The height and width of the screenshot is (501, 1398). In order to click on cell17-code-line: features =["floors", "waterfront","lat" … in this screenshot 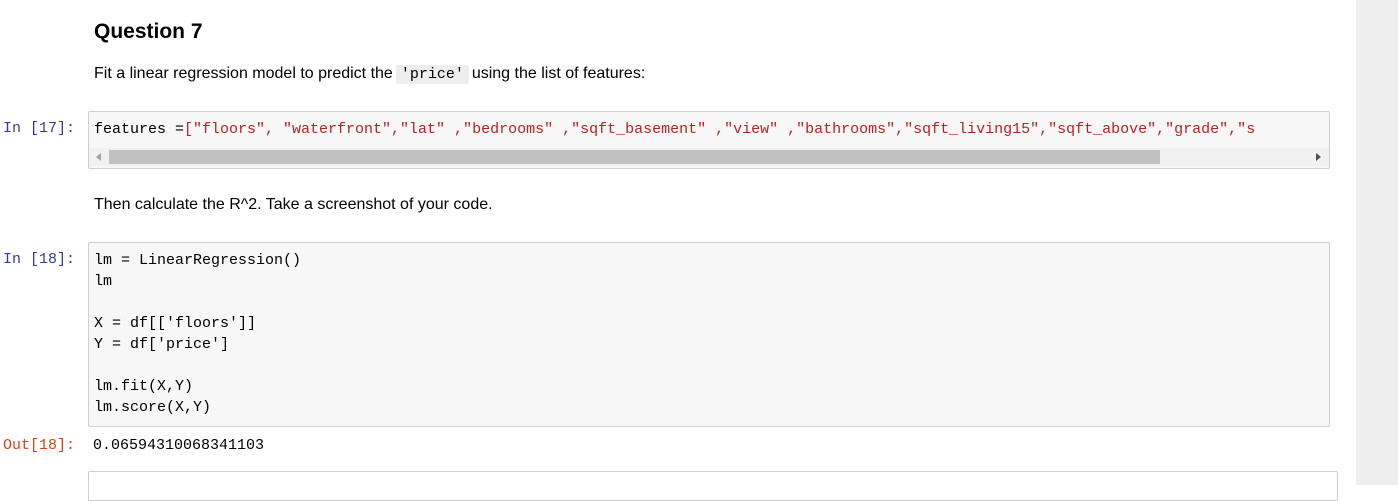, I will do `click(709, 129)`.